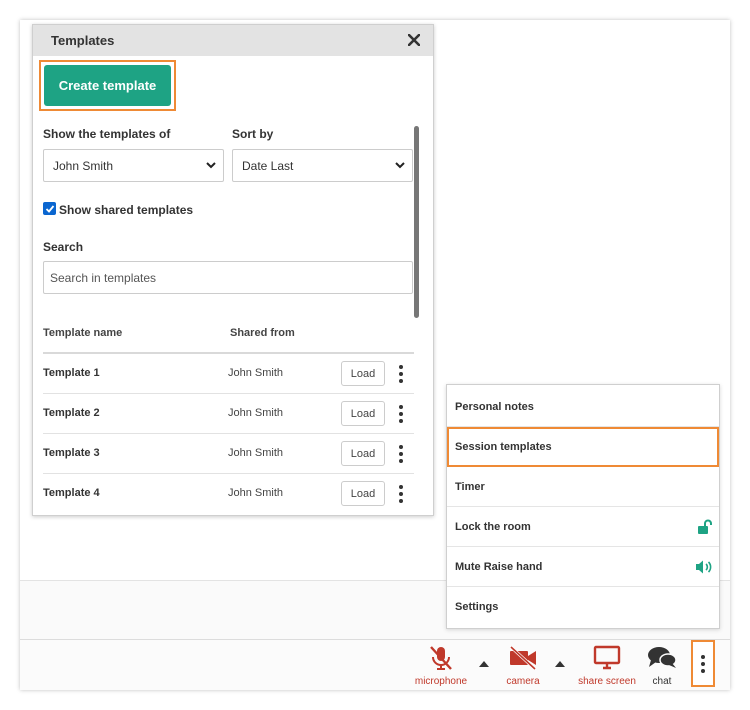  What do you see at coordinates (607, 681) in the screenshot?
I see `share-screen-label: share screen` at bounding box center [607, 681].